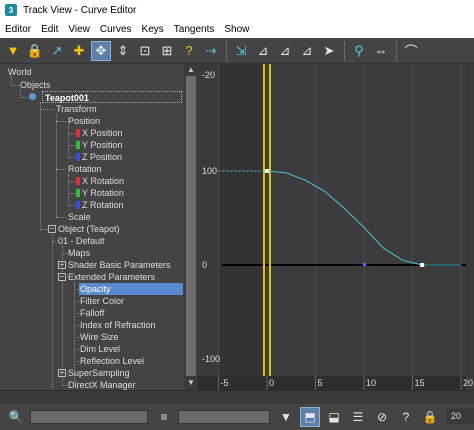 This screenshot has width=474, height=430. What do you see at coordinates (131, 289) in the screenshot?
I see `tree-item-opacity: Opacity` at bounding box center [131, 289].